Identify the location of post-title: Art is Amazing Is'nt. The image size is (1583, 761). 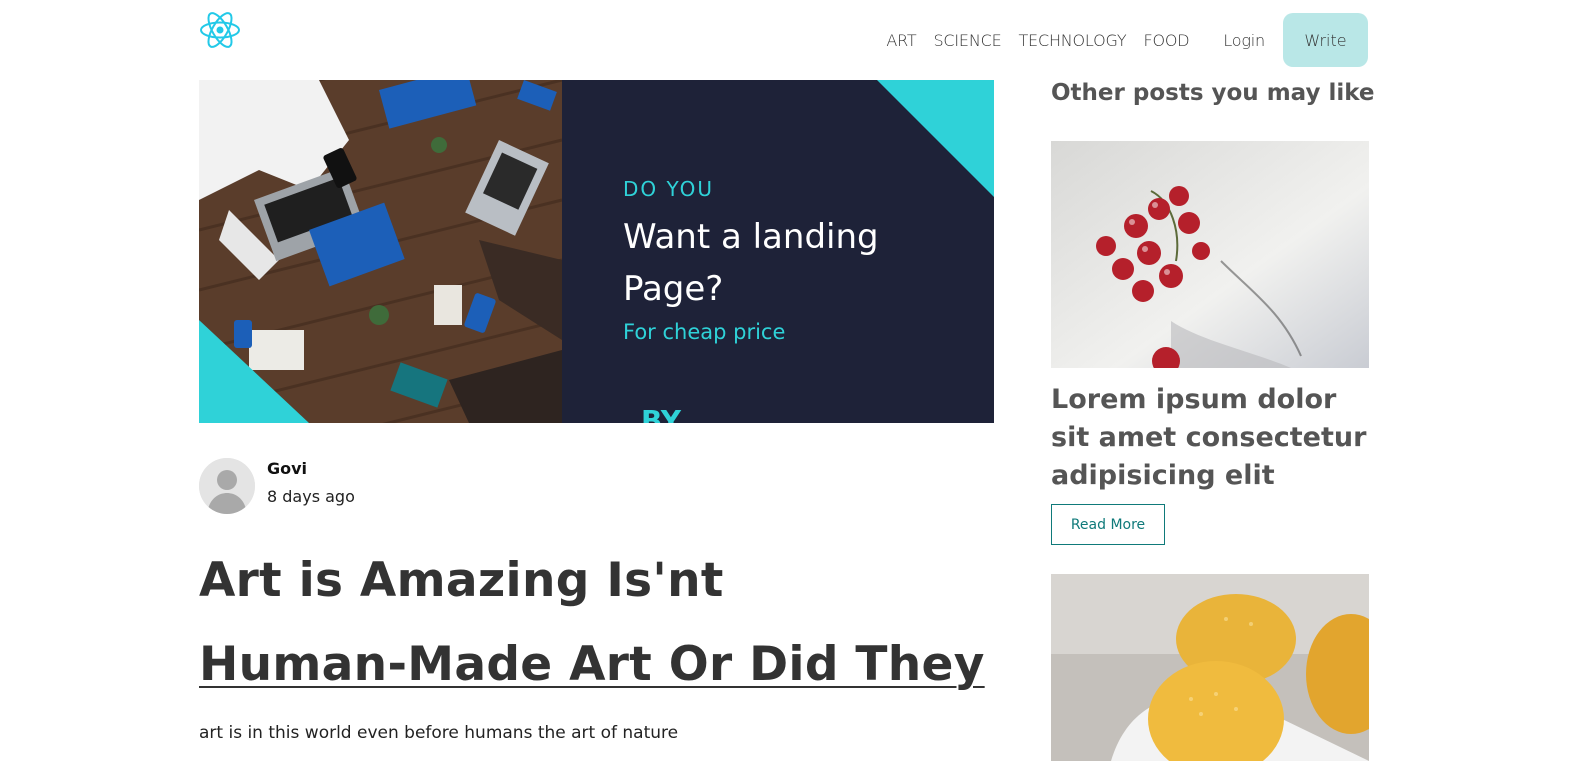
(461, 580).